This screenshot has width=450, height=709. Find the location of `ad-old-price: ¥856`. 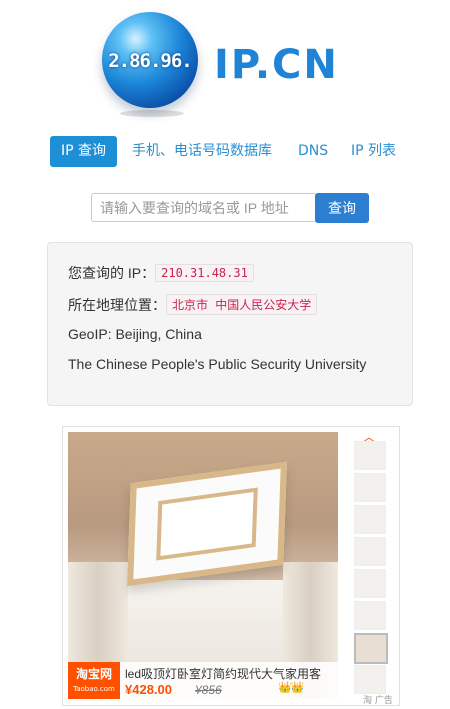

ad-old-price: ¥856 is located at coordinates (208, 690).